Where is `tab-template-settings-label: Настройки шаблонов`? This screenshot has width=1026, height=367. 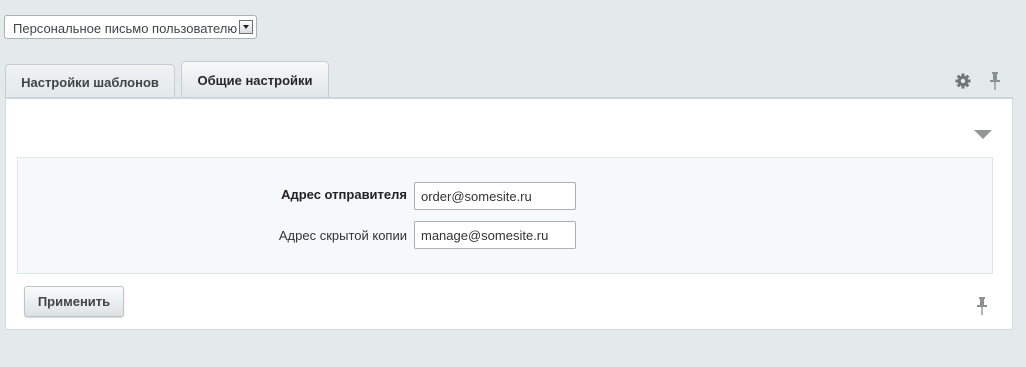 tab-template-settings-label: Настройки шаблонов is located at coordinates (90, 82).